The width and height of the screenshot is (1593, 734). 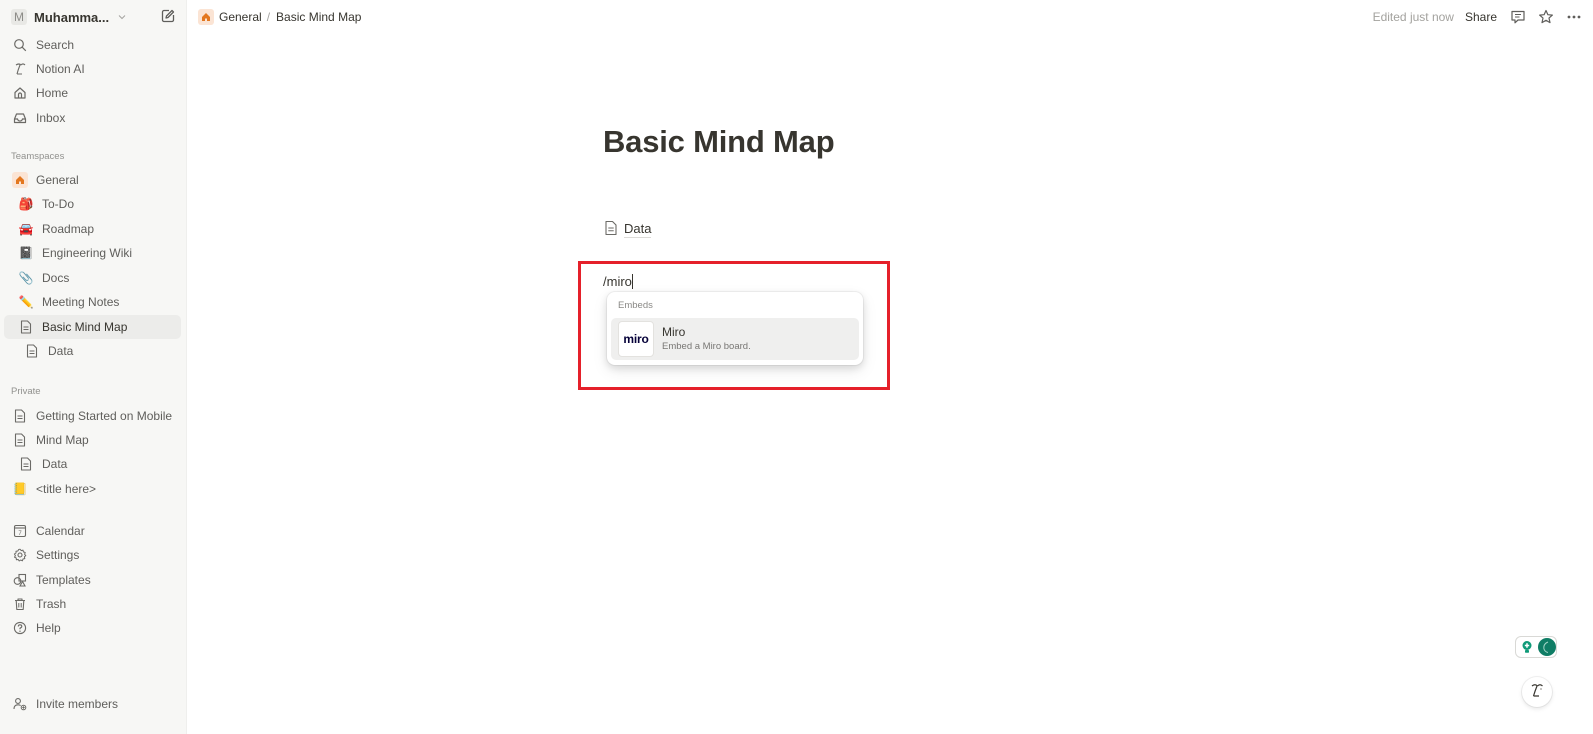 What do you see at coordinates (26, 278) in the screenshot?
I see `paperclip-icon: 📎` at bounding box center [26, 278].